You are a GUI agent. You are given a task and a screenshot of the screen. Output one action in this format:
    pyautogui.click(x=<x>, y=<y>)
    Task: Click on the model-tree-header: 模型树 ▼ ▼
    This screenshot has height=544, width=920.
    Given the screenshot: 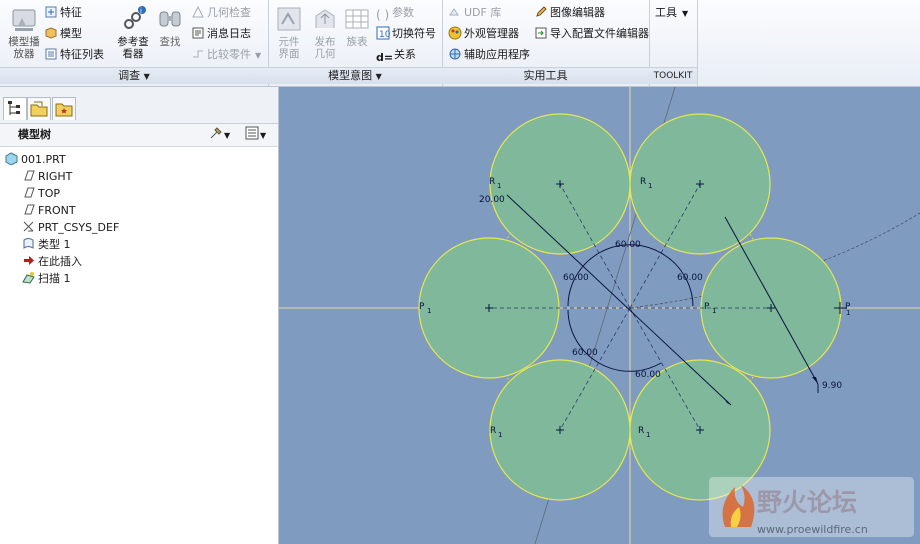 What is the action you would take?
    pyautogui.click(x=139, y=135)
    